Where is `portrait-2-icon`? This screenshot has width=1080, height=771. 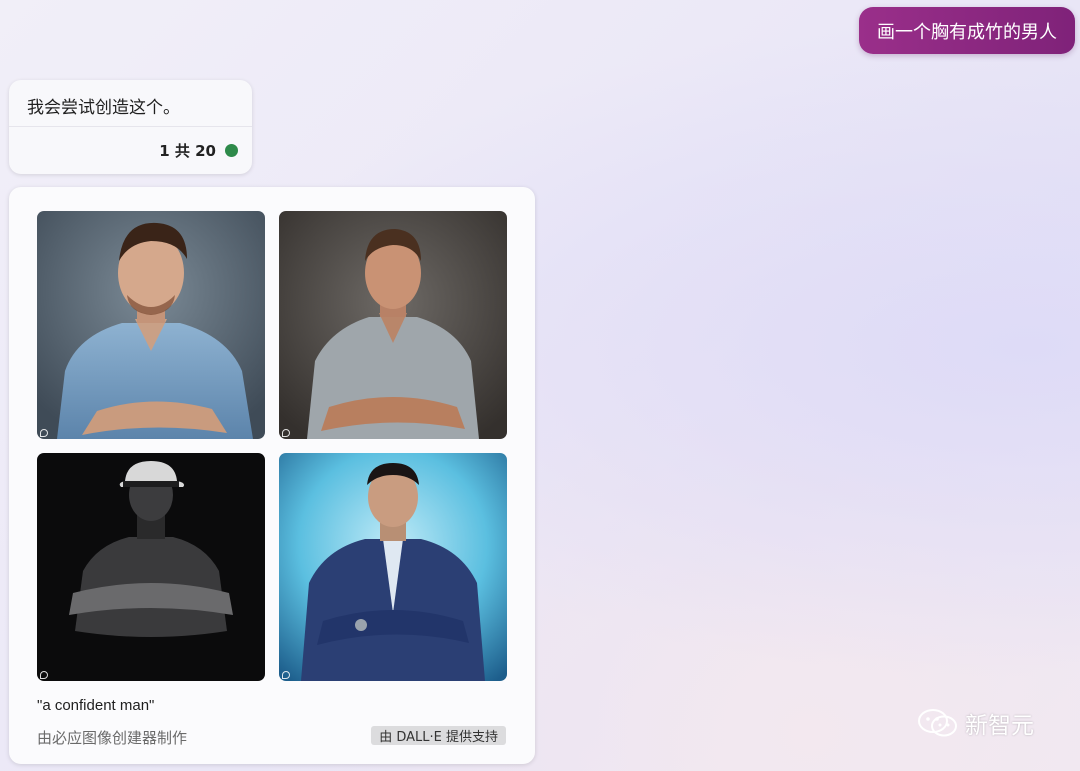 portrait-2-icon is located at coordinates (393, 325).